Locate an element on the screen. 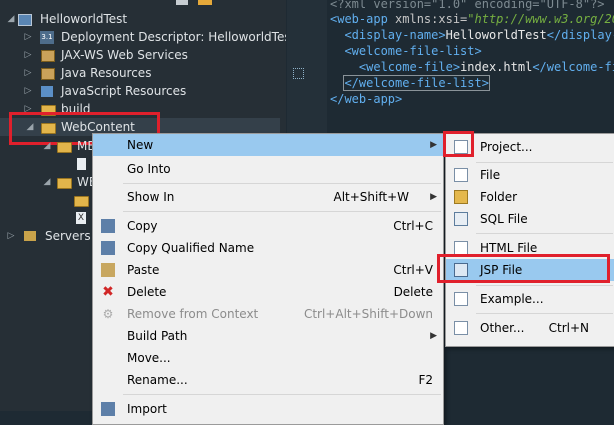 Image resolution: width=614 pixels, height=425 pixels. new-folder-icon is located at coordinates (461, 197).